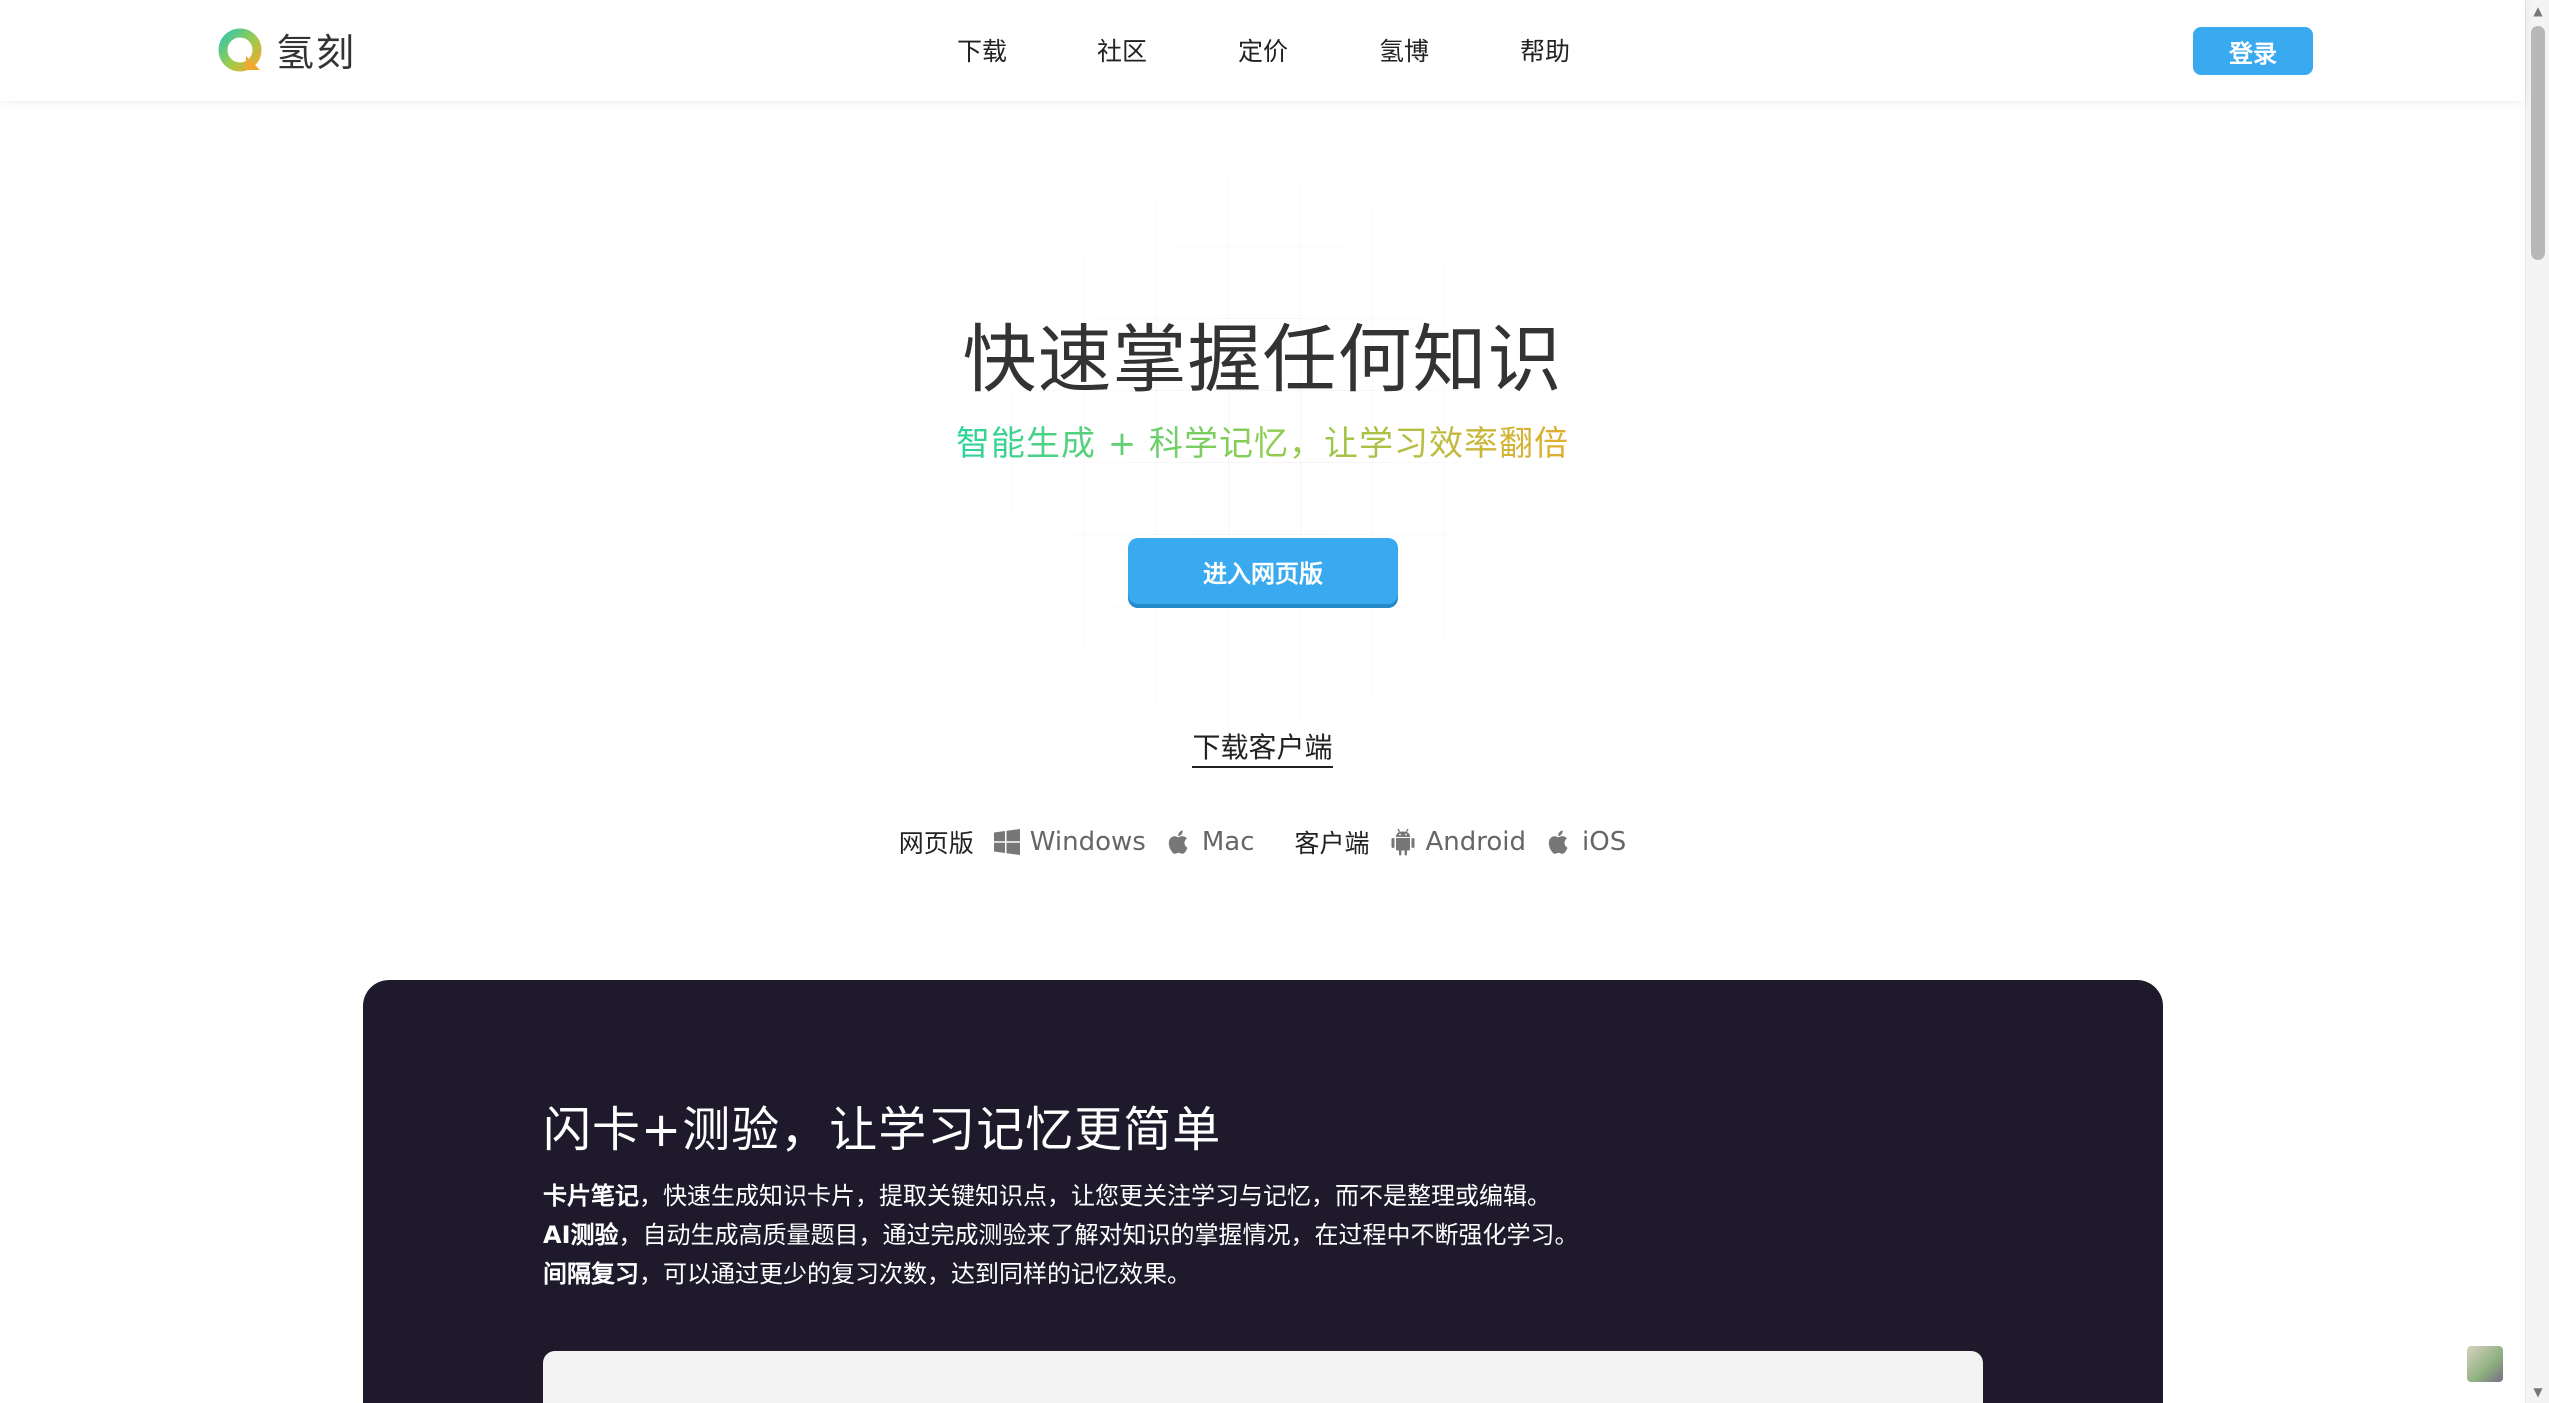 This screenshot has height=1403, width=2549. What do you see at coordinates (2537, 1392) in the screenshot?
I see `scroll-down-arrow-icon: ▼` at bounding box center [2537, 1392].